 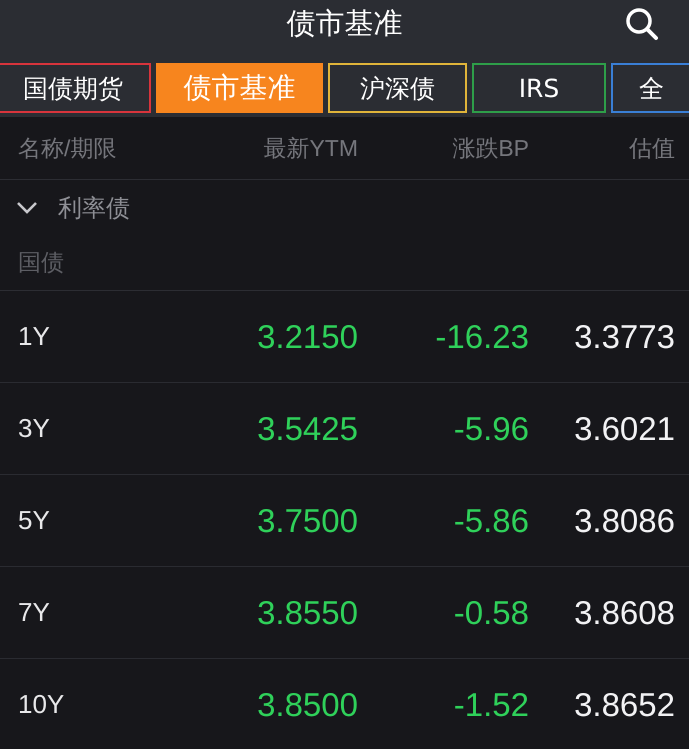 What do you see at coordinates (307, 705) in the screenshot?
I see `ytm-cell-text: 3.8500` at bounding box center [307, 705].